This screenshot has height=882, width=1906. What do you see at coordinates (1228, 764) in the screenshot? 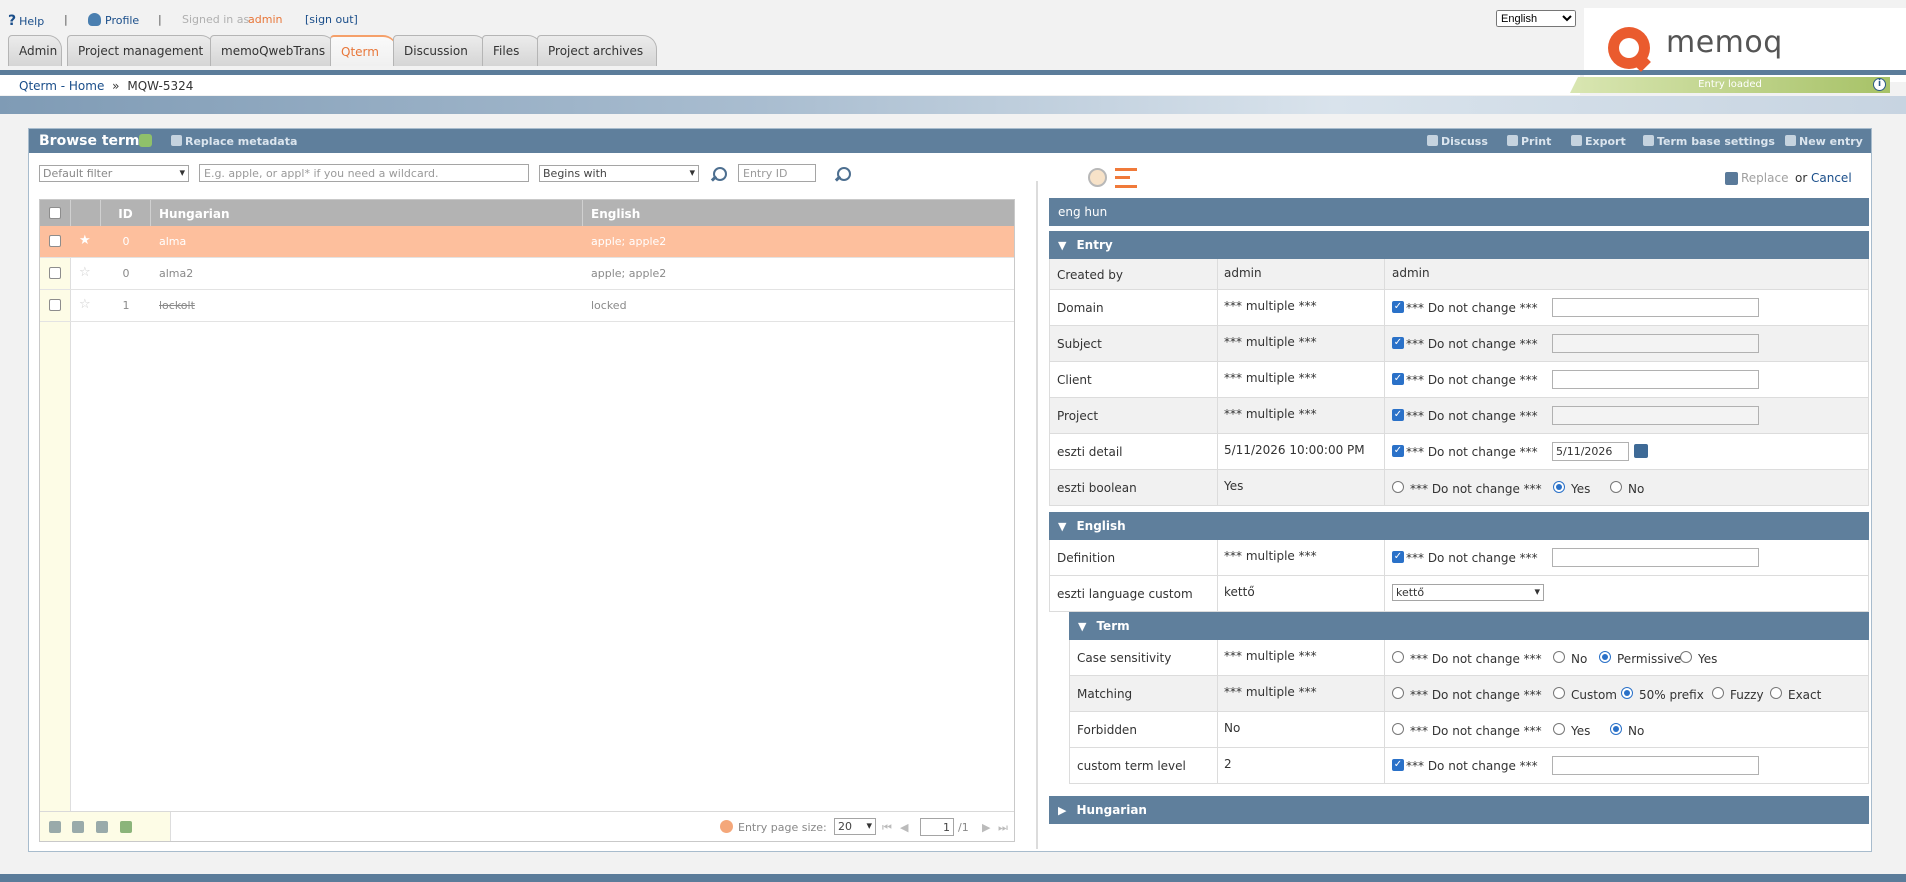
I see `field-value: 2` at bounding box center [1228, 764].